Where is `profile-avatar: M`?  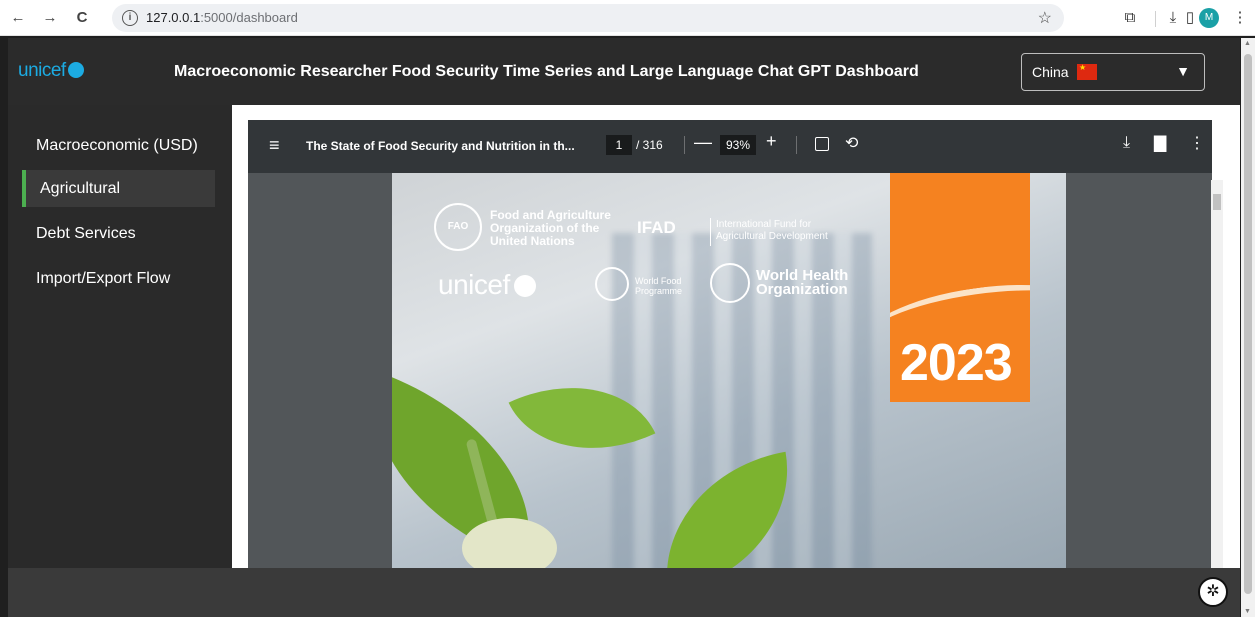
profile-avatar: M is located at coordinates (1209, 18).